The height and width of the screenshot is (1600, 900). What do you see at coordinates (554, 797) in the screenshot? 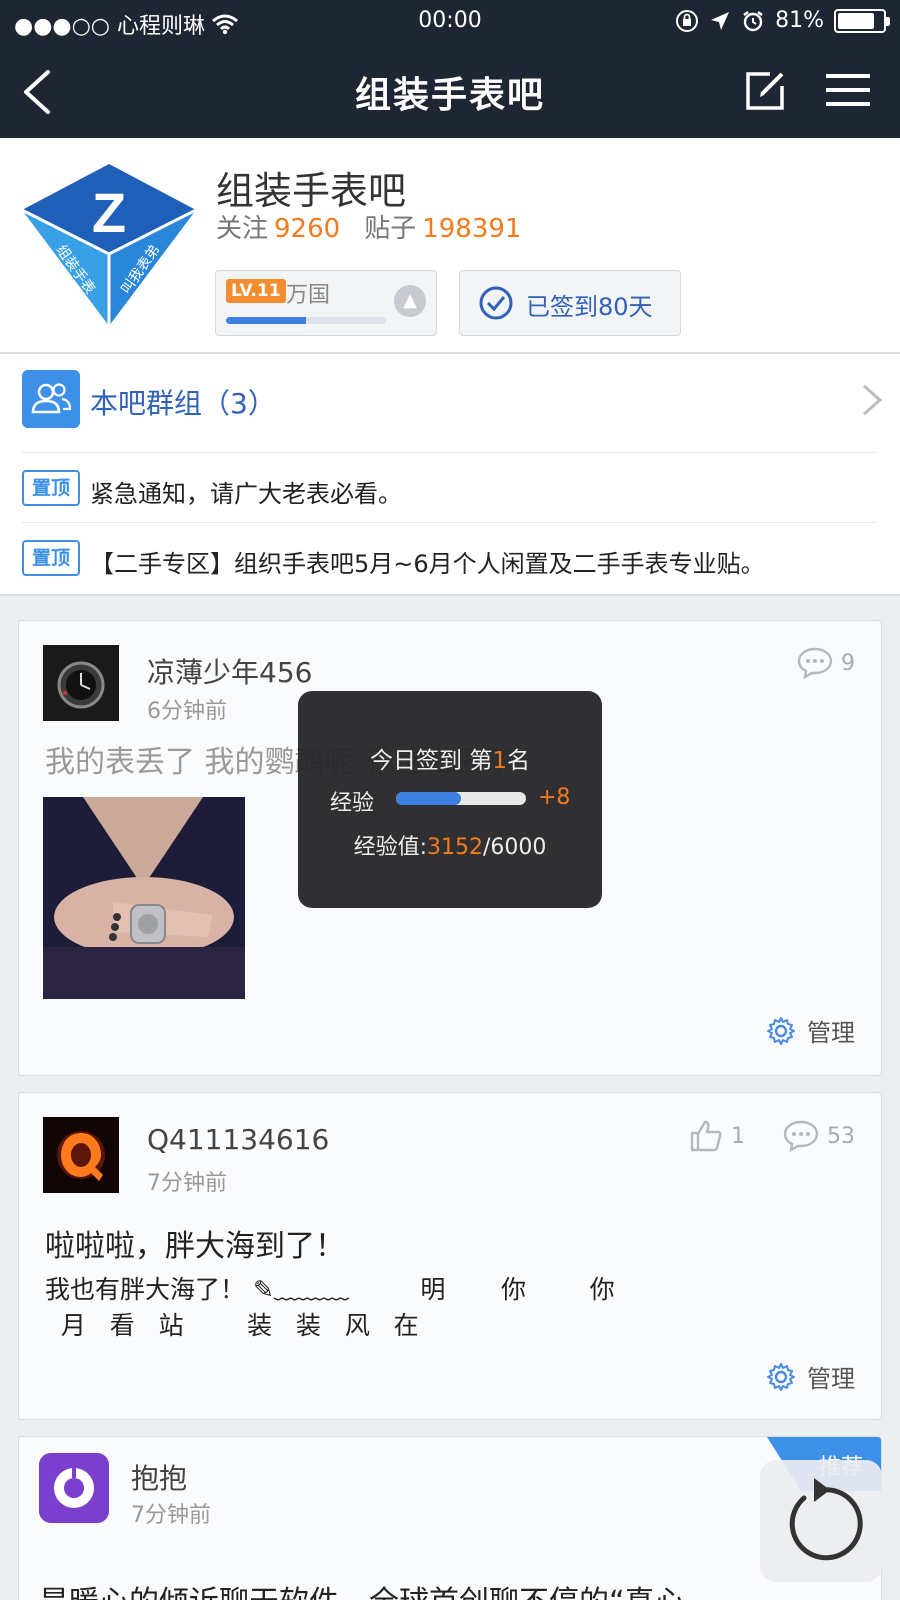
I see `toast-exp-gain: +8` at bounding box center [554, 797].